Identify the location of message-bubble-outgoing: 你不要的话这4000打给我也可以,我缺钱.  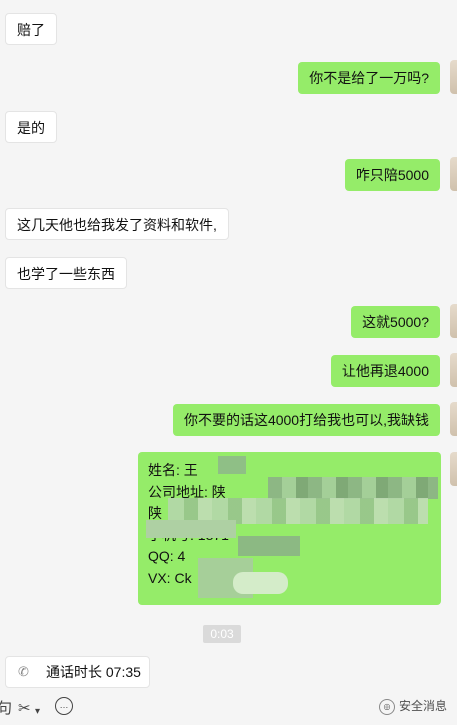
(306, 420).